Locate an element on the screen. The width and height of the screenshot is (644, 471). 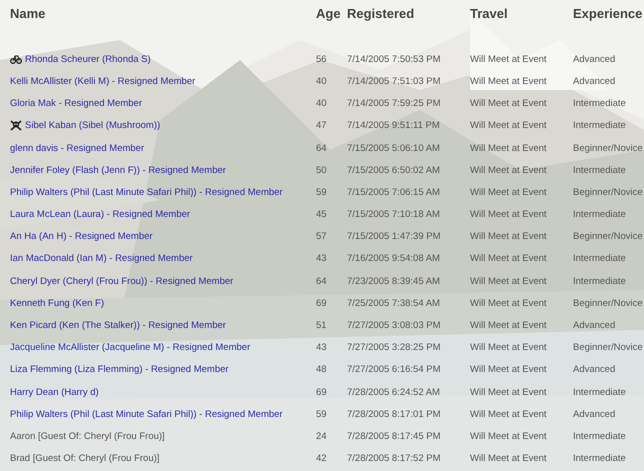
age-cell-text: 47 is located at coordinates (322, 126).